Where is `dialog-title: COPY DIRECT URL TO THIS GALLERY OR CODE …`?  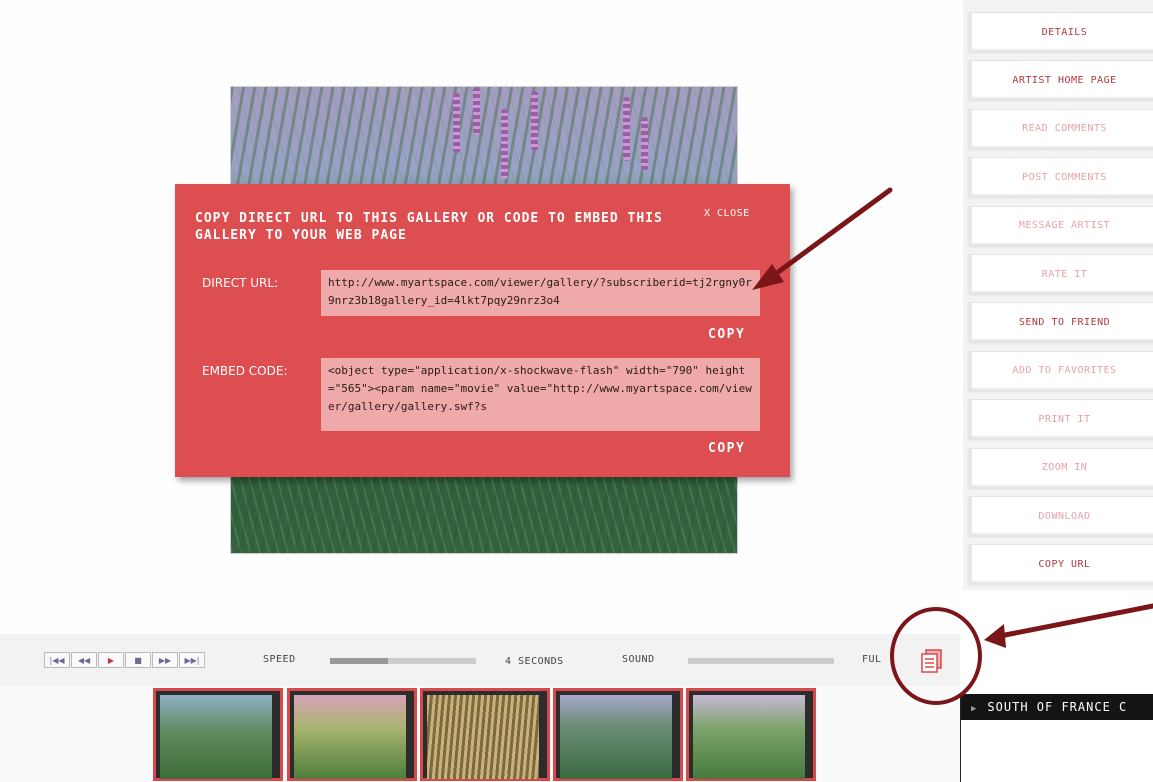 dialog-title: COPY DIRECT URL TO THIS GALLERY OR CODE … is located at coordinates (429, 227).